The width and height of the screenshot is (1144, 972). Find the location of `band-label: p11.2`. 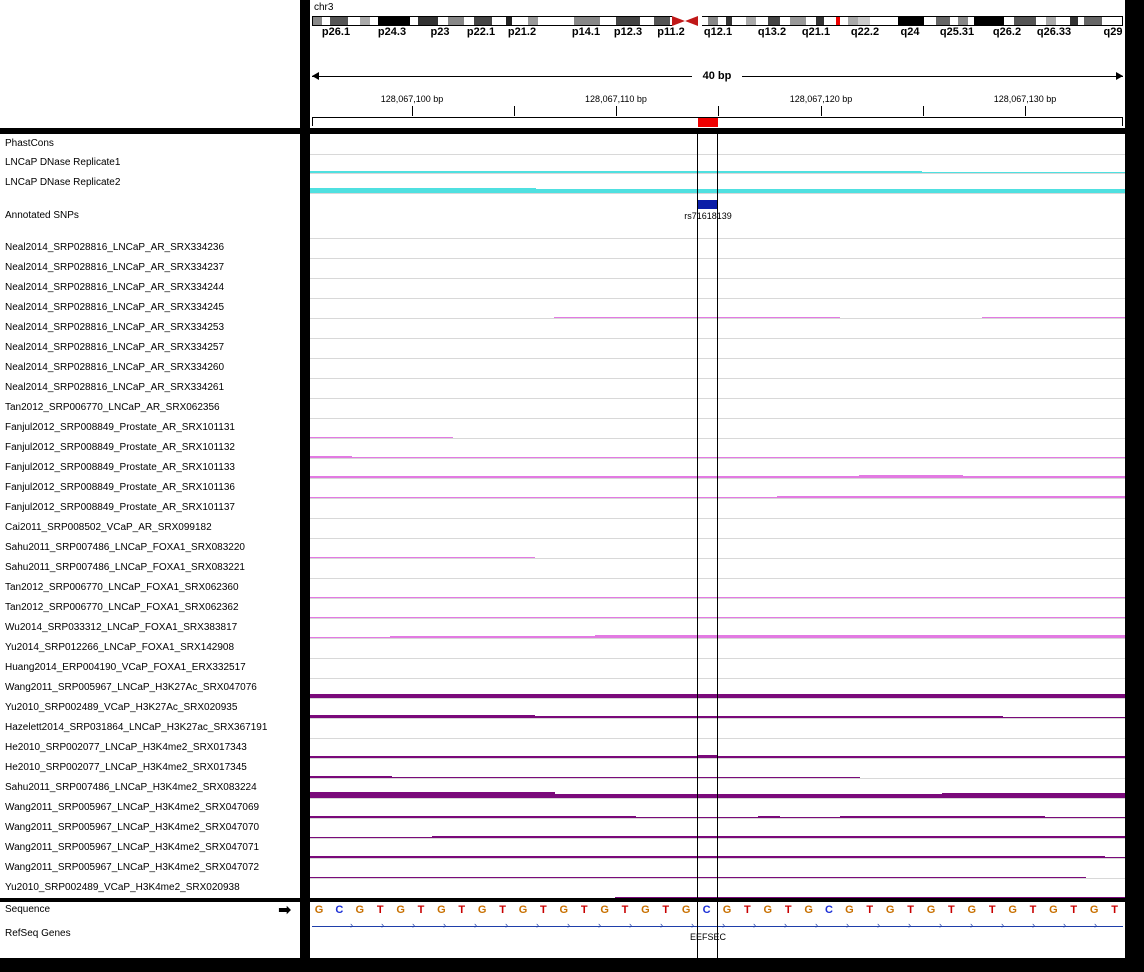

band-label: p11.2 is located at coordinates (671, 32).